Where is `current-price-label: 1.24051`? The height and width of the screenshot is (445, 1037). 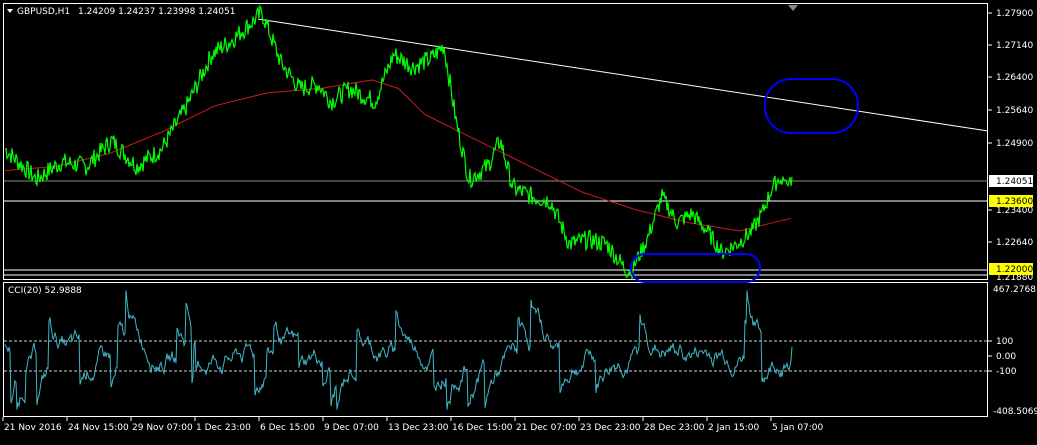 current-price-label: 1.24051 is located at coordinates (1011, 181).